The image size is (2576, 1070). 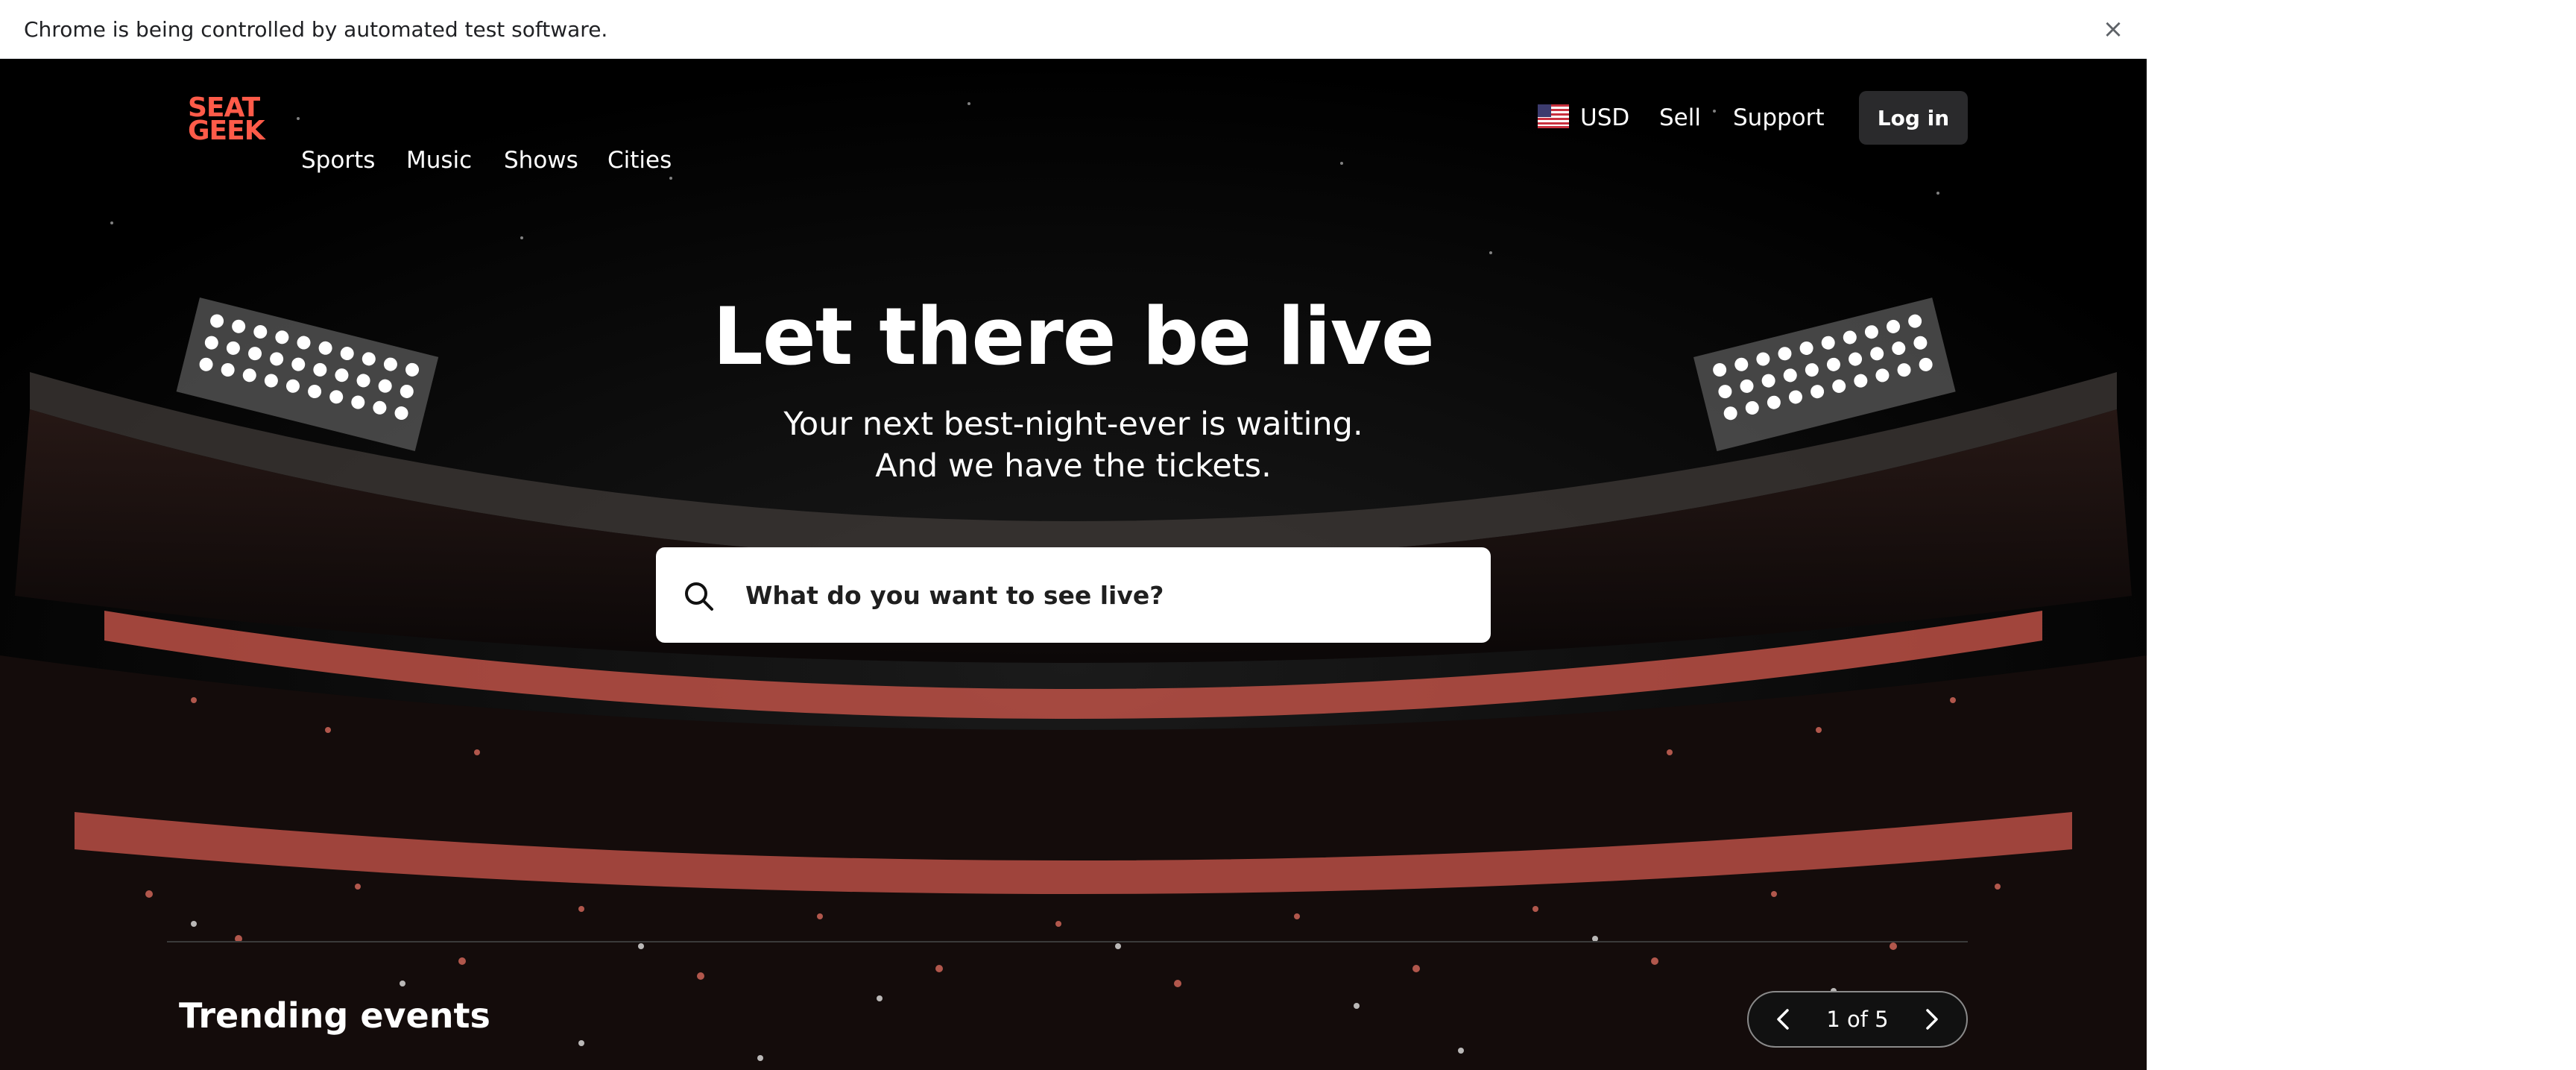 I want to click on nav-shows: Shows, so click(x=541, y=161).